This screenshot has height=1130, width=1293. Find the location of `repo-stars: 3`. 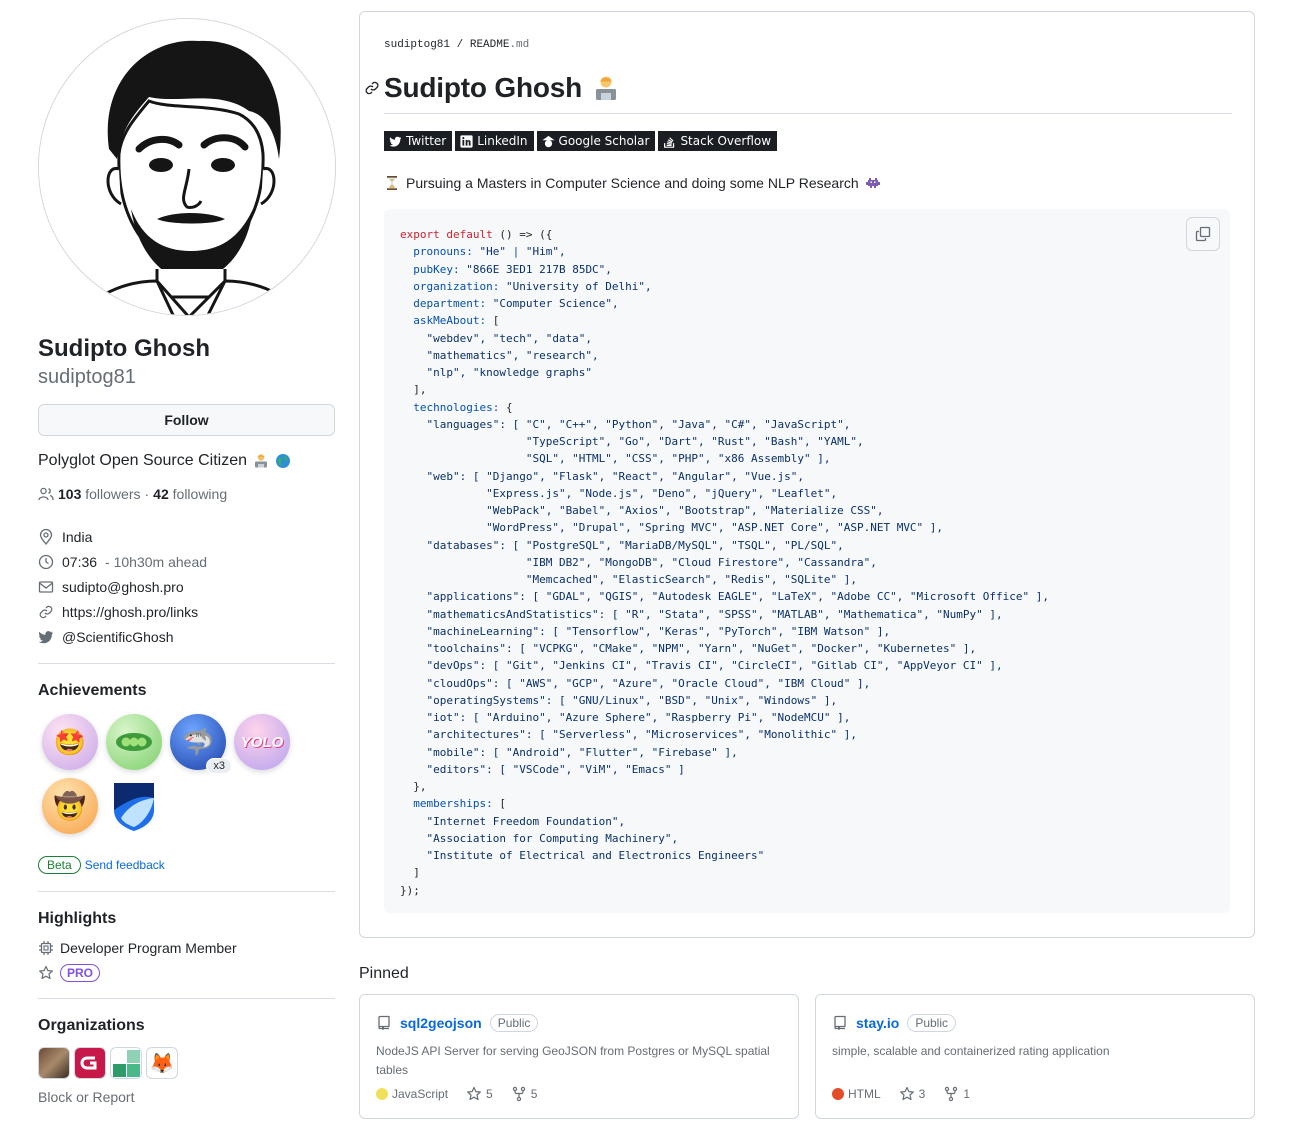

repo-stars: 3 is located at coordinates (912, 1094).